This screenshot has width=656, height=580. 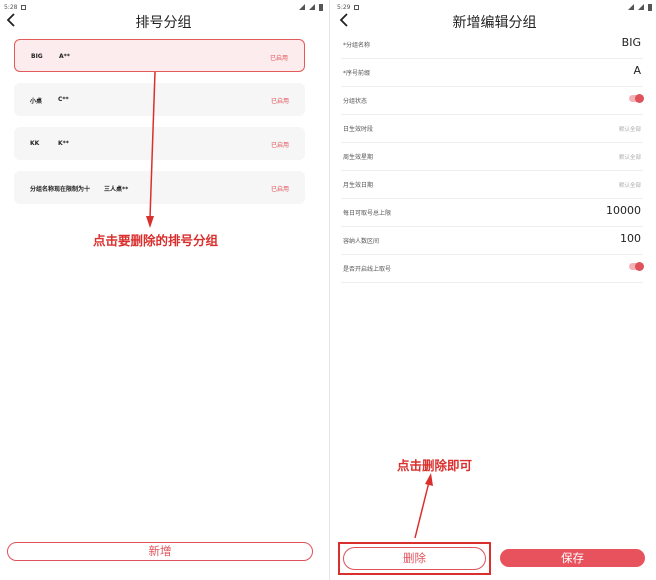 What do you see at coordinates (329, 290) in the screenshot?
I see `divider` at bounding box center [329, 290].